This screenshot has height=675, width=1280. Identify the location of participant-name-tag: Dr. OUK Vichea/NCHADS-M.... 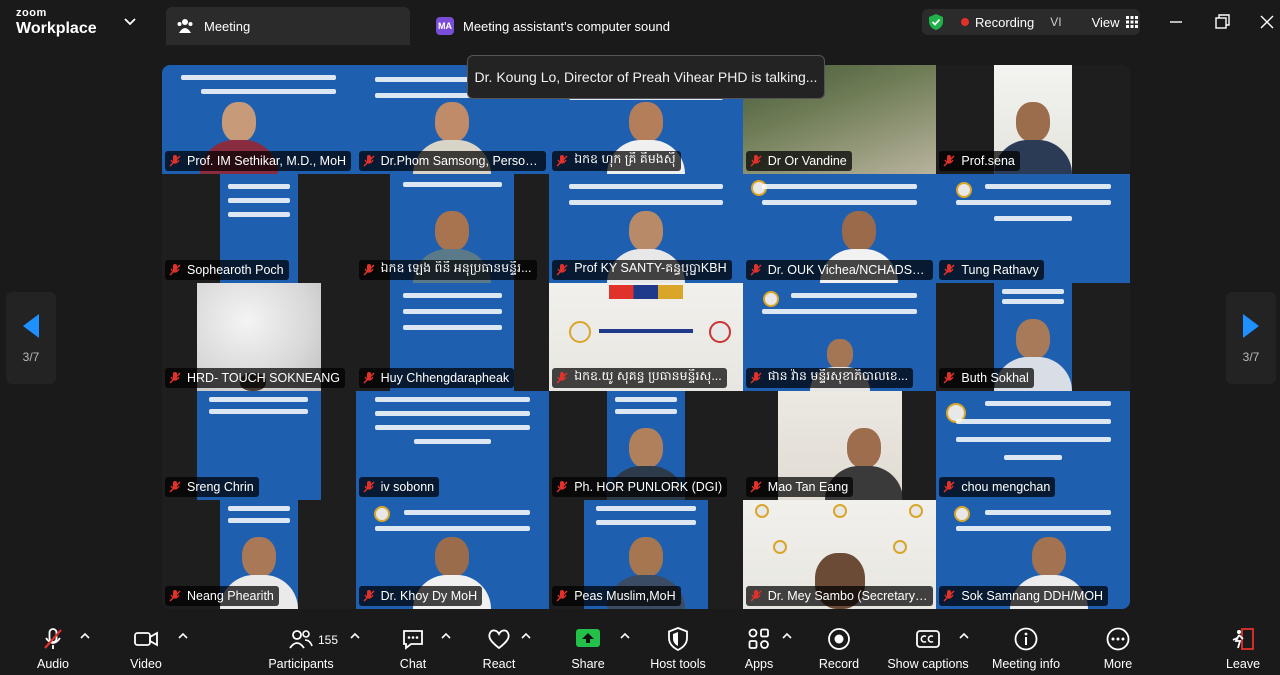
(839, 269).